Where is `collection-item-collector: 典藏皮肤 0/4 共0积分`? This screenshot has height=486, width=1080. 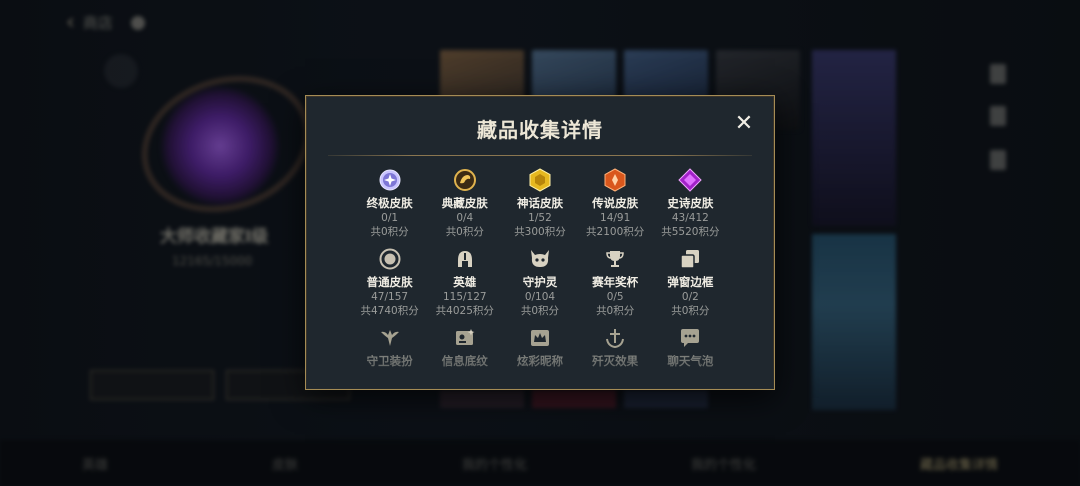 collection-item-collector: 典藏皮肤 0/4 共0积分 is located at coordinates (464, 203).